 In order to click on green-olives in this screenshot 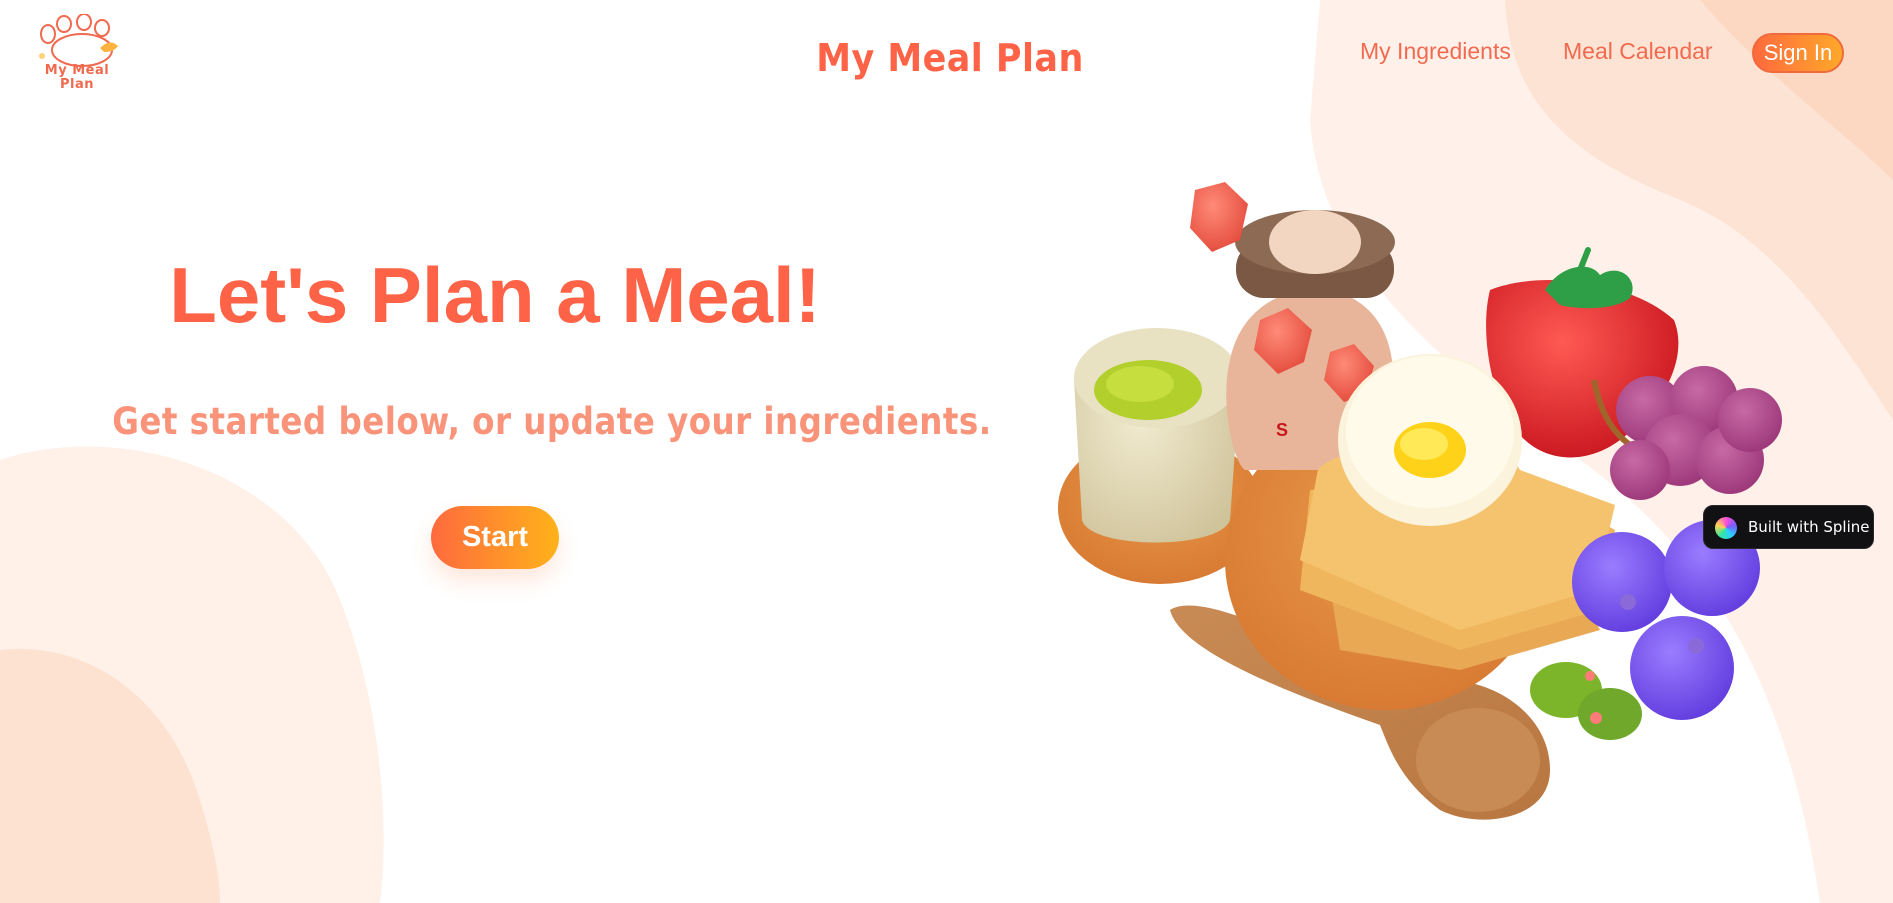, I will do `click(1586, 701)`.